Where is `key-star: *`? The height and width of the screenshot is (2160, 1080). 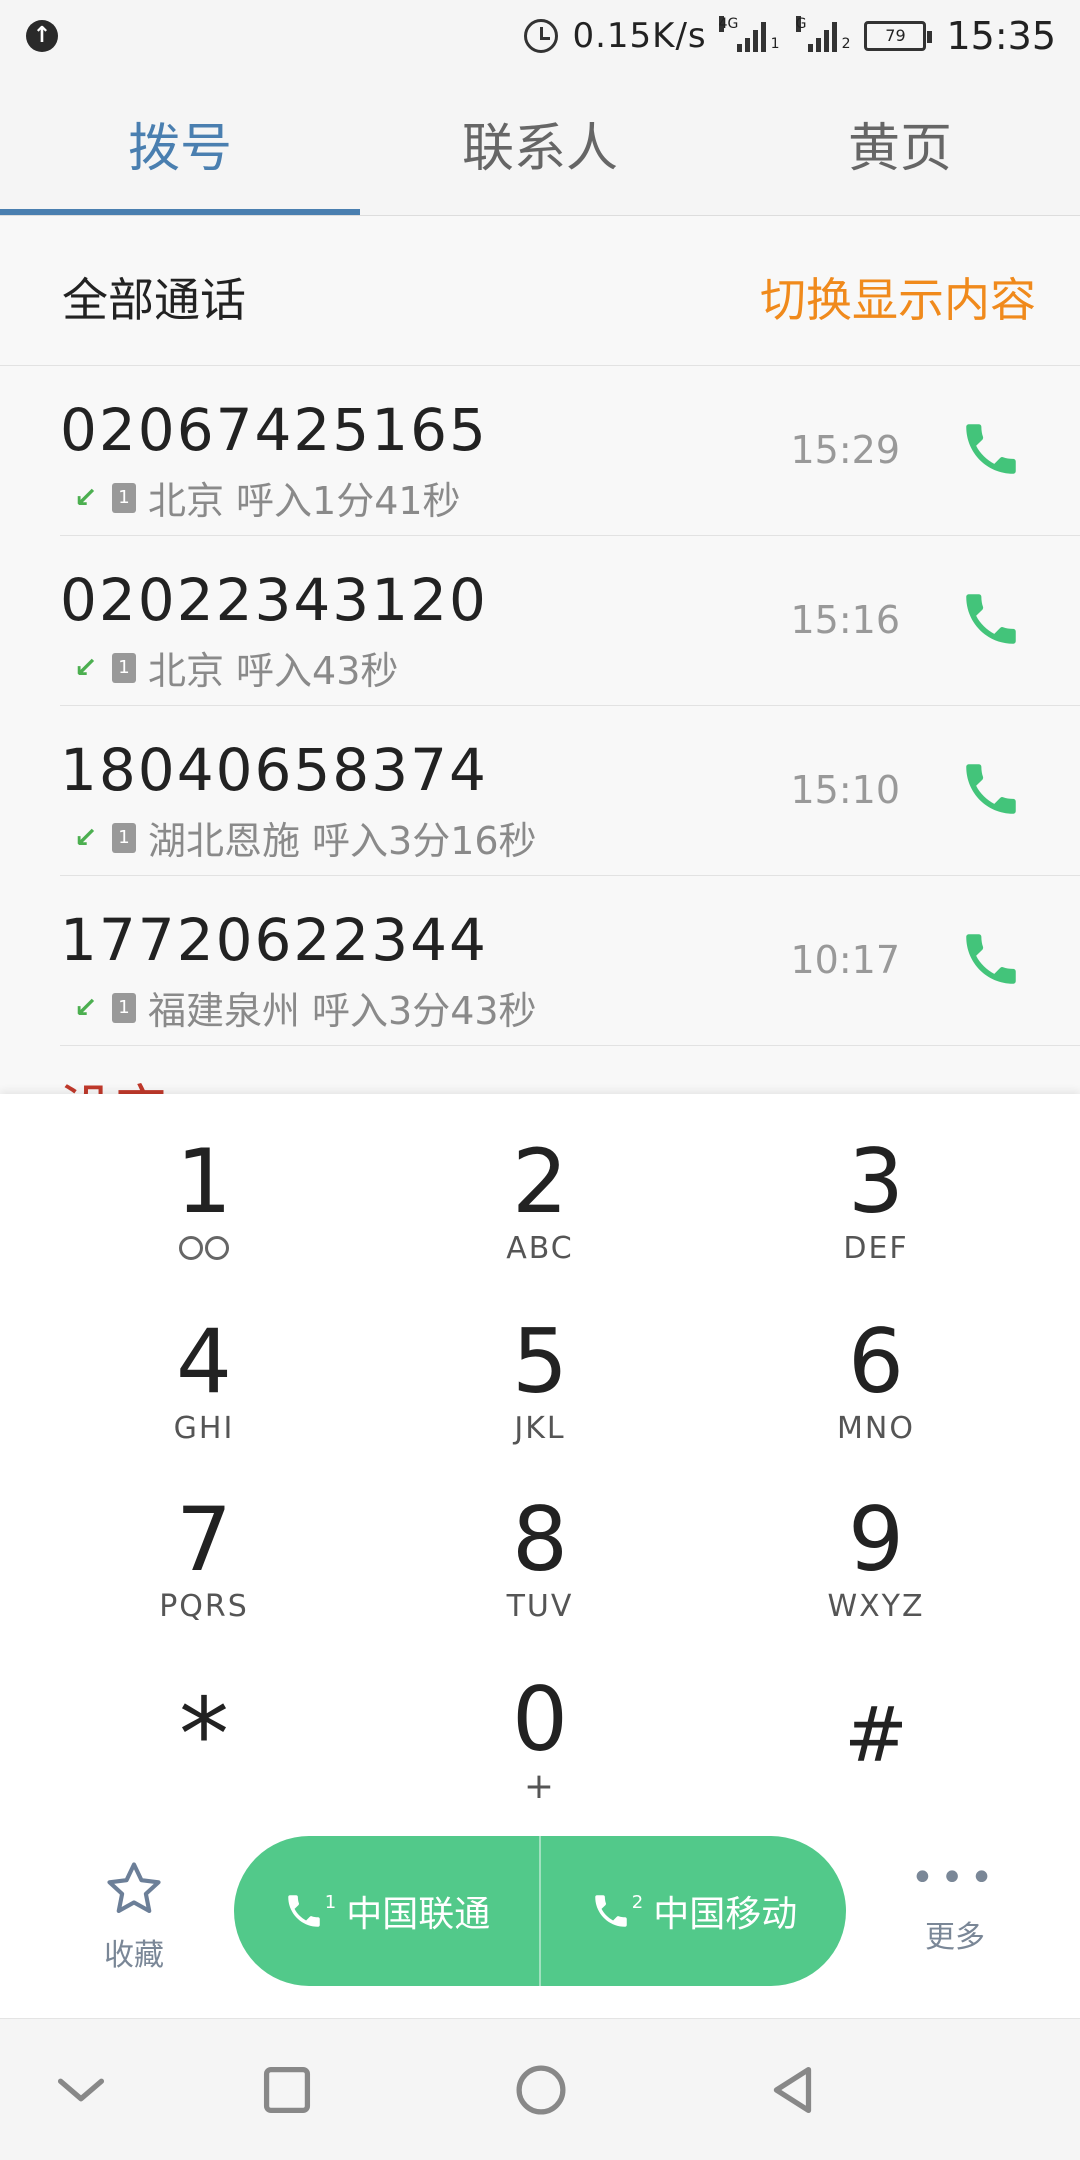 key-star: * is located at coordinates (204, 1760).